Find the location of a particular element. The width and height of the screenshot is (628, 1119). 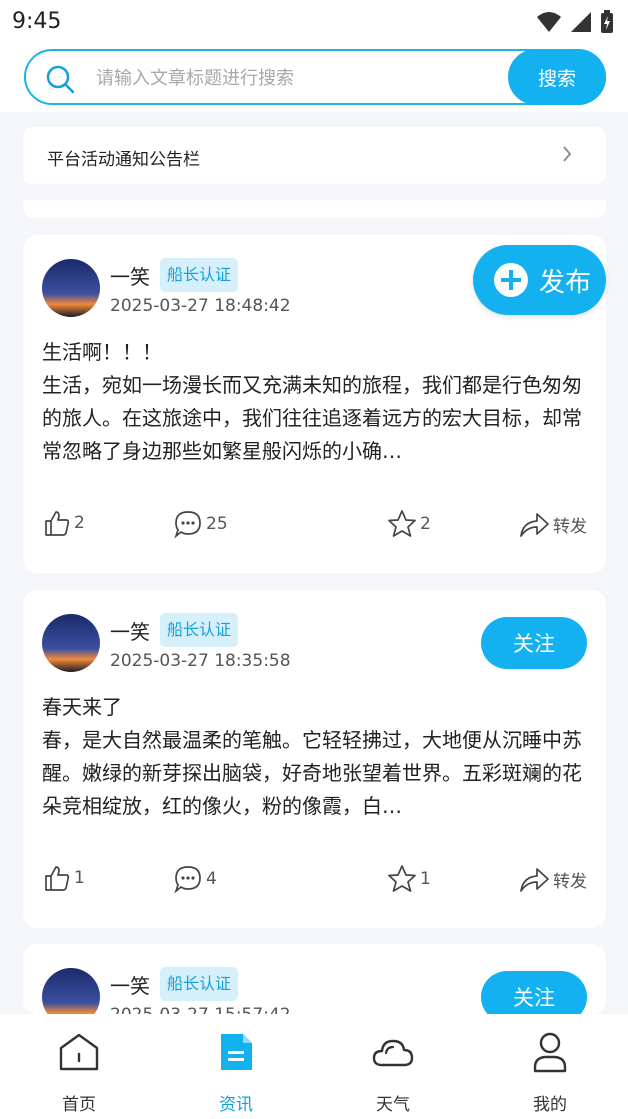

favorite-count: 1 is located at coordinates (425, 879).